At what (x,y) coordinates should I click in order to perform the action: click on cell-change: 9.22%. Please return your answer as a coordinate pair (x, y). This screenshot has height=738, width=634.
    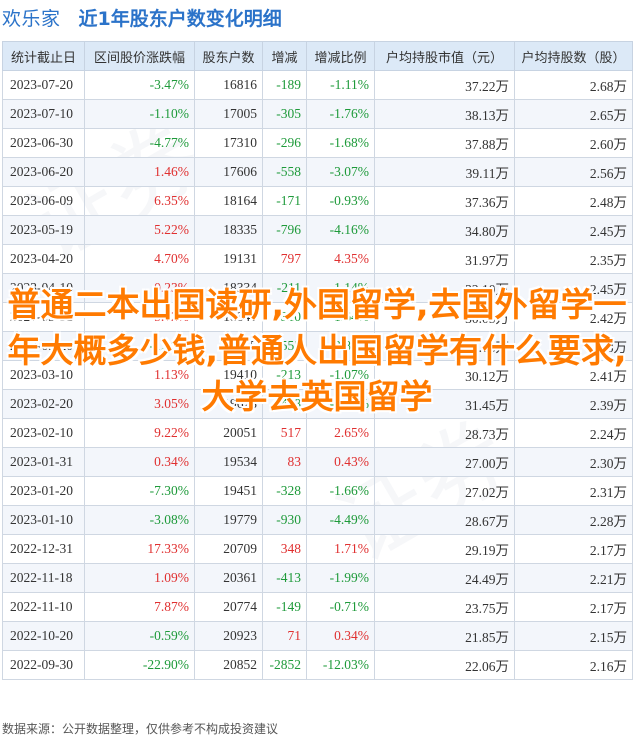
    Looking at the image, I should click on (139, 433).